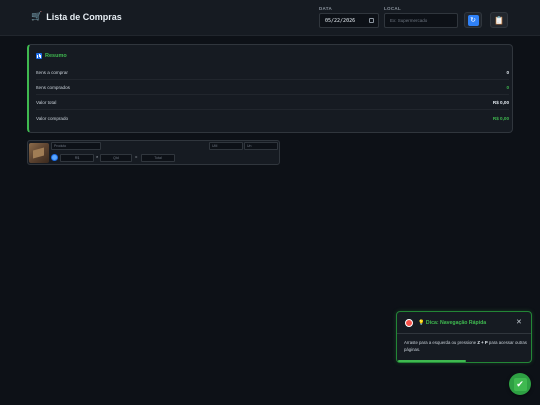 This screenshot has width=540, height=405. Describe the element at coordinates (52, 72) in the screenshot. I see `summary-row-label: Itens a comprar` at that location.